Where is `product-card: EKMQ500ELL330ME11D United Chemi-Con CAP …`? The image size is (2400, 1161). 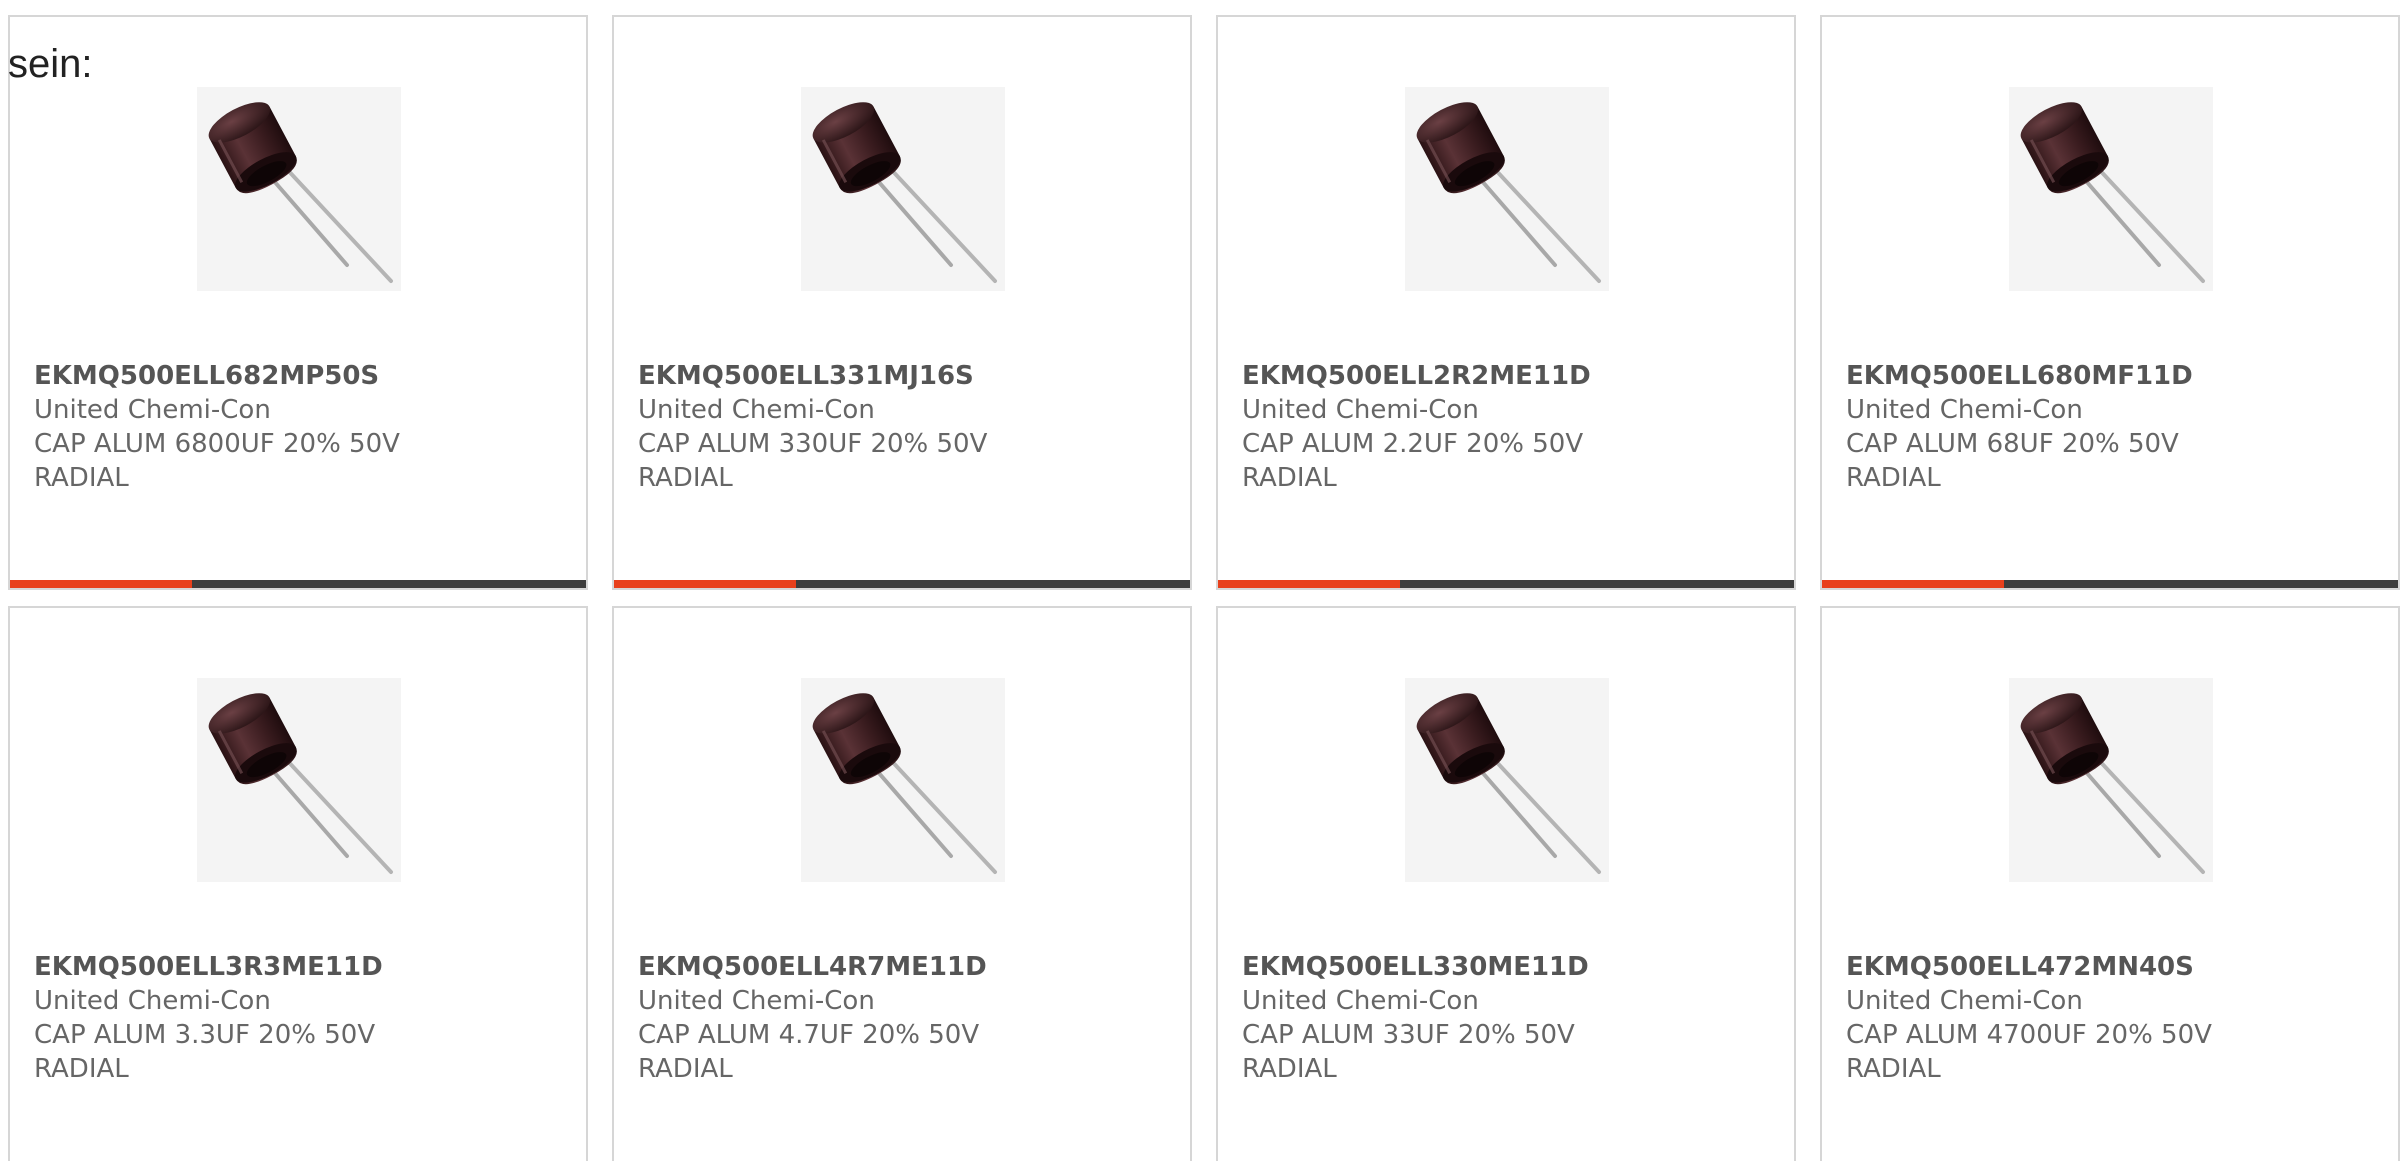 product-card: EKMQ500ELL330ME11D United Chemi-Con CAP … is located at coordinates (1506, 883).